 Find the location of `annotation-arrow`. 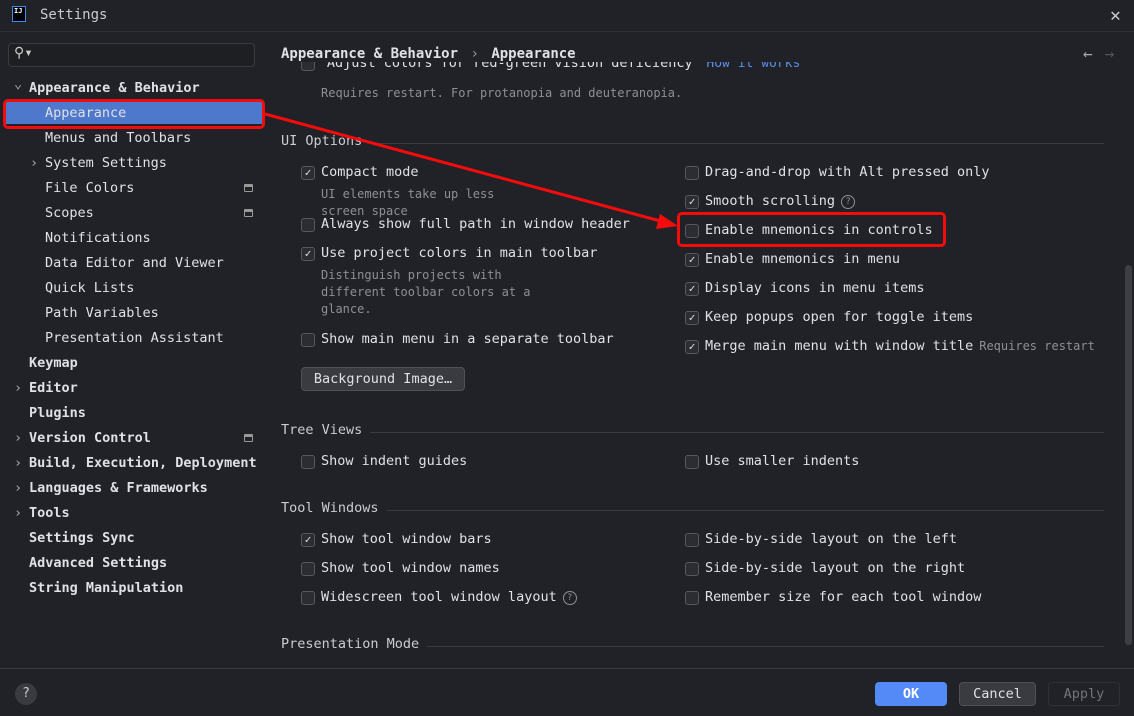

annotation-arrow is located at coordinates (471, 170).